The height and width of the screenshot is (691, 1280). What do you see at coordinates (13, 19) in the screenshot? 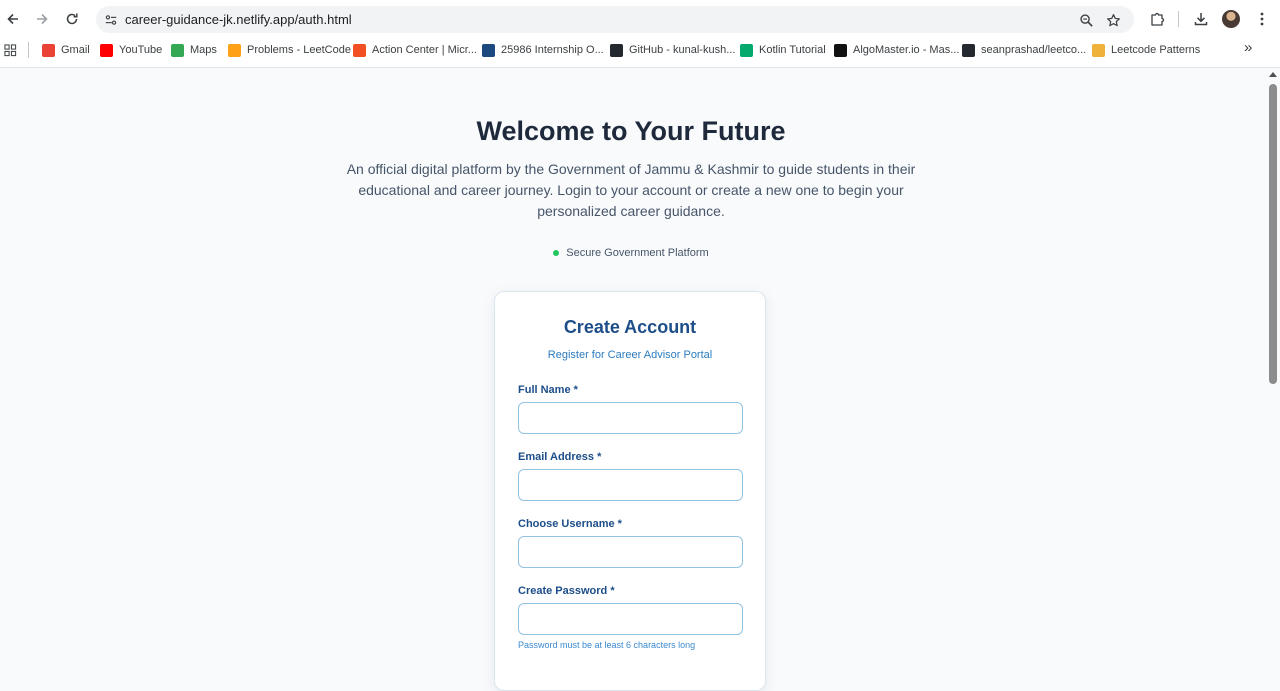
I see `back-icon` at bounding box center [13, 19].